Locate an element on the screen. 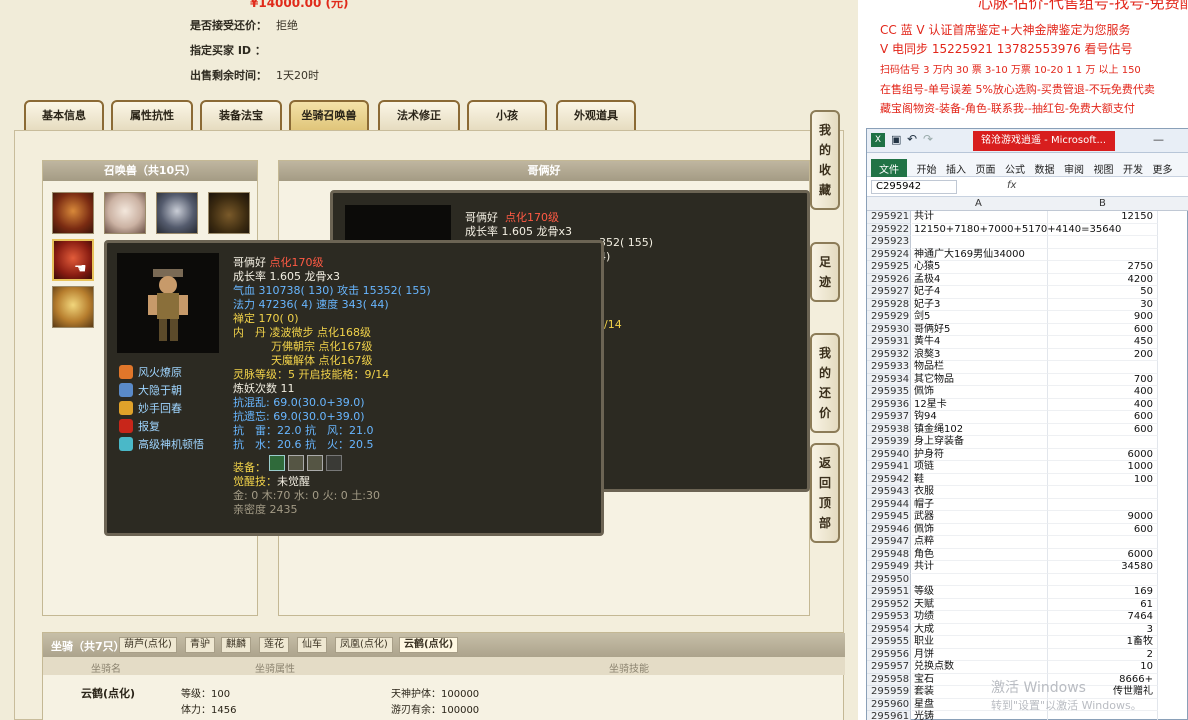 This screenshot has width=1188, height=720. redo-icon: ↷ is located at coordinates (928, 139).